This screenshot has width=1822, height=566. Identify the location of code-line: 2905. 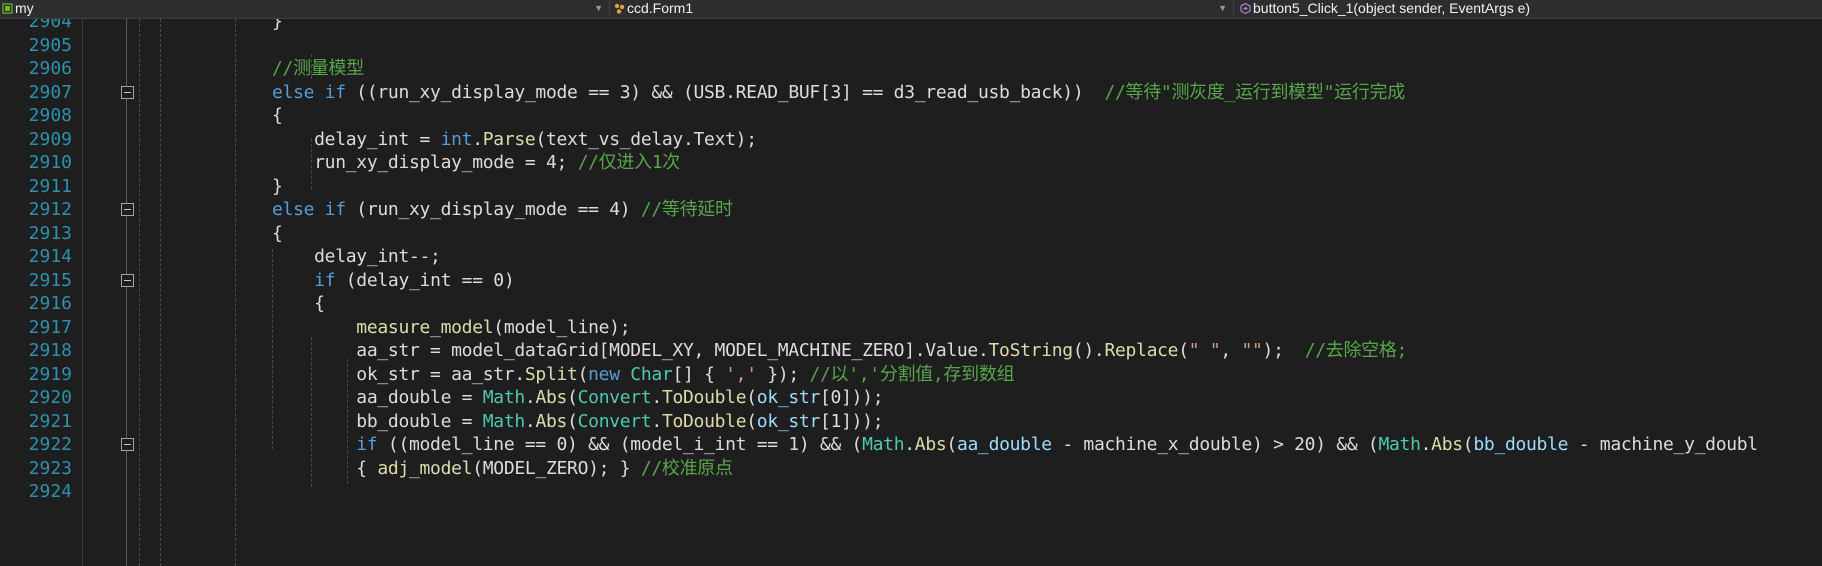
(911, 46).